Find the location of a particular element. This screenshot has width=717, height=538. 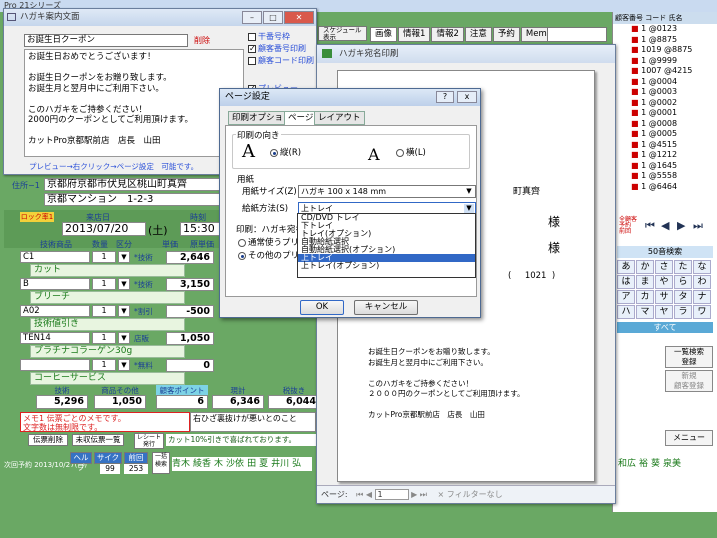

recent-customer-name: 夏 is located at coordinates (263, 464).